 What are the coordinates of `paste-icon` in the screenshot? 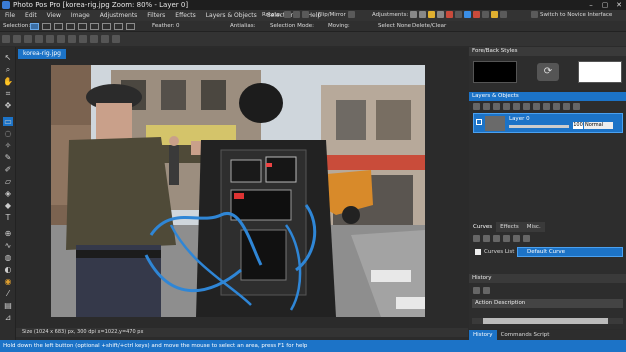 It's located at (94, 39).